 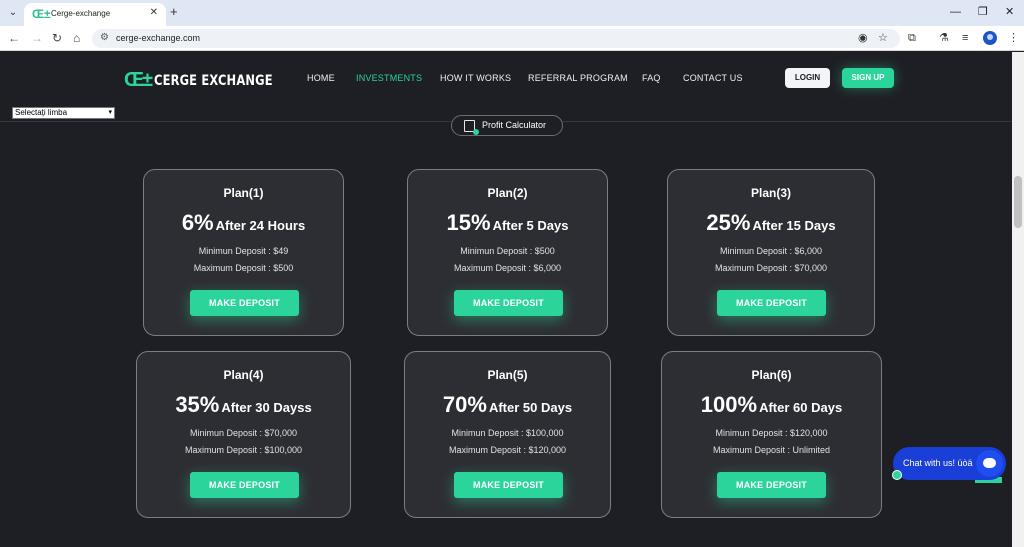 I want to click on plan-name: Plan(3), so click(x=770, y=193).